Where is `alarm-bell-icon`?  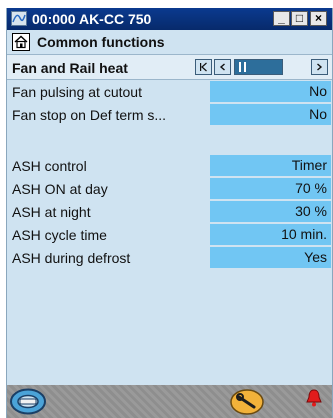 alarm-bell-icon is located at coordinates (314, 398).